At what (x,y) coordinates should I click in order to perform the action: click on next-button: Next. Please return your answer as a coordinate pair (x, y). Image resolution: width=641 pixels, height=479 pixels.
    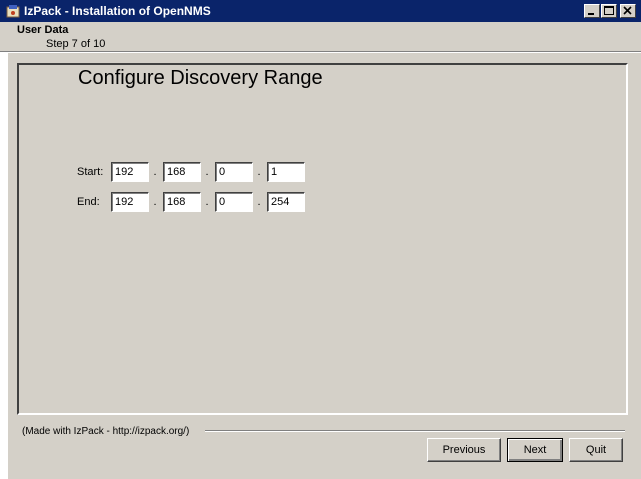
    Looking at the image, I should click on (535, 450).